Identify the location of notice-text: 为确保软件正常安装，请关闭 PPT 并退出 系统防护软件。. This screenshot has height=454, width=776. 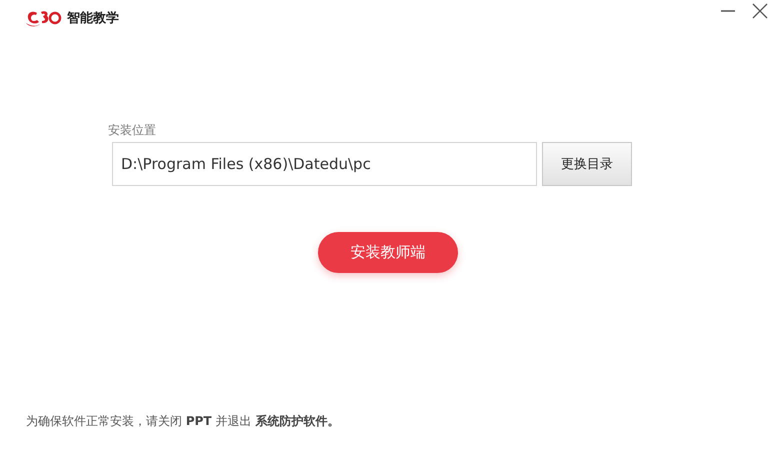
(183, 421).